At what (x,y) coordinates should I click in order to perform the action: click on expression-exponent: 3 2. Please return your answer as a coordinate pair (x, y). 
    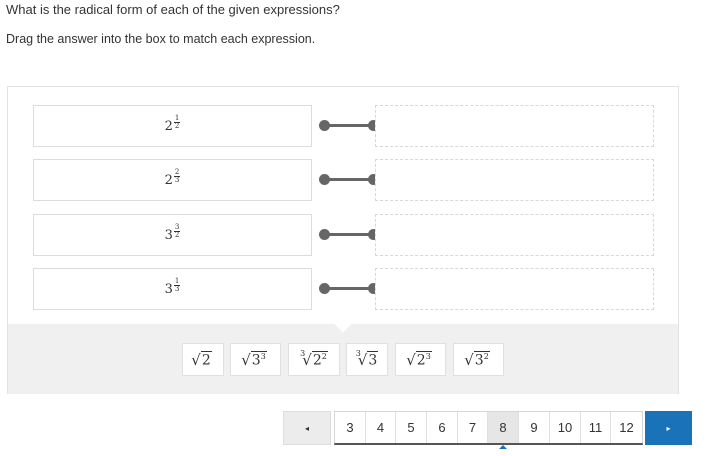
    Looking at the image, I should click on (177, 231).